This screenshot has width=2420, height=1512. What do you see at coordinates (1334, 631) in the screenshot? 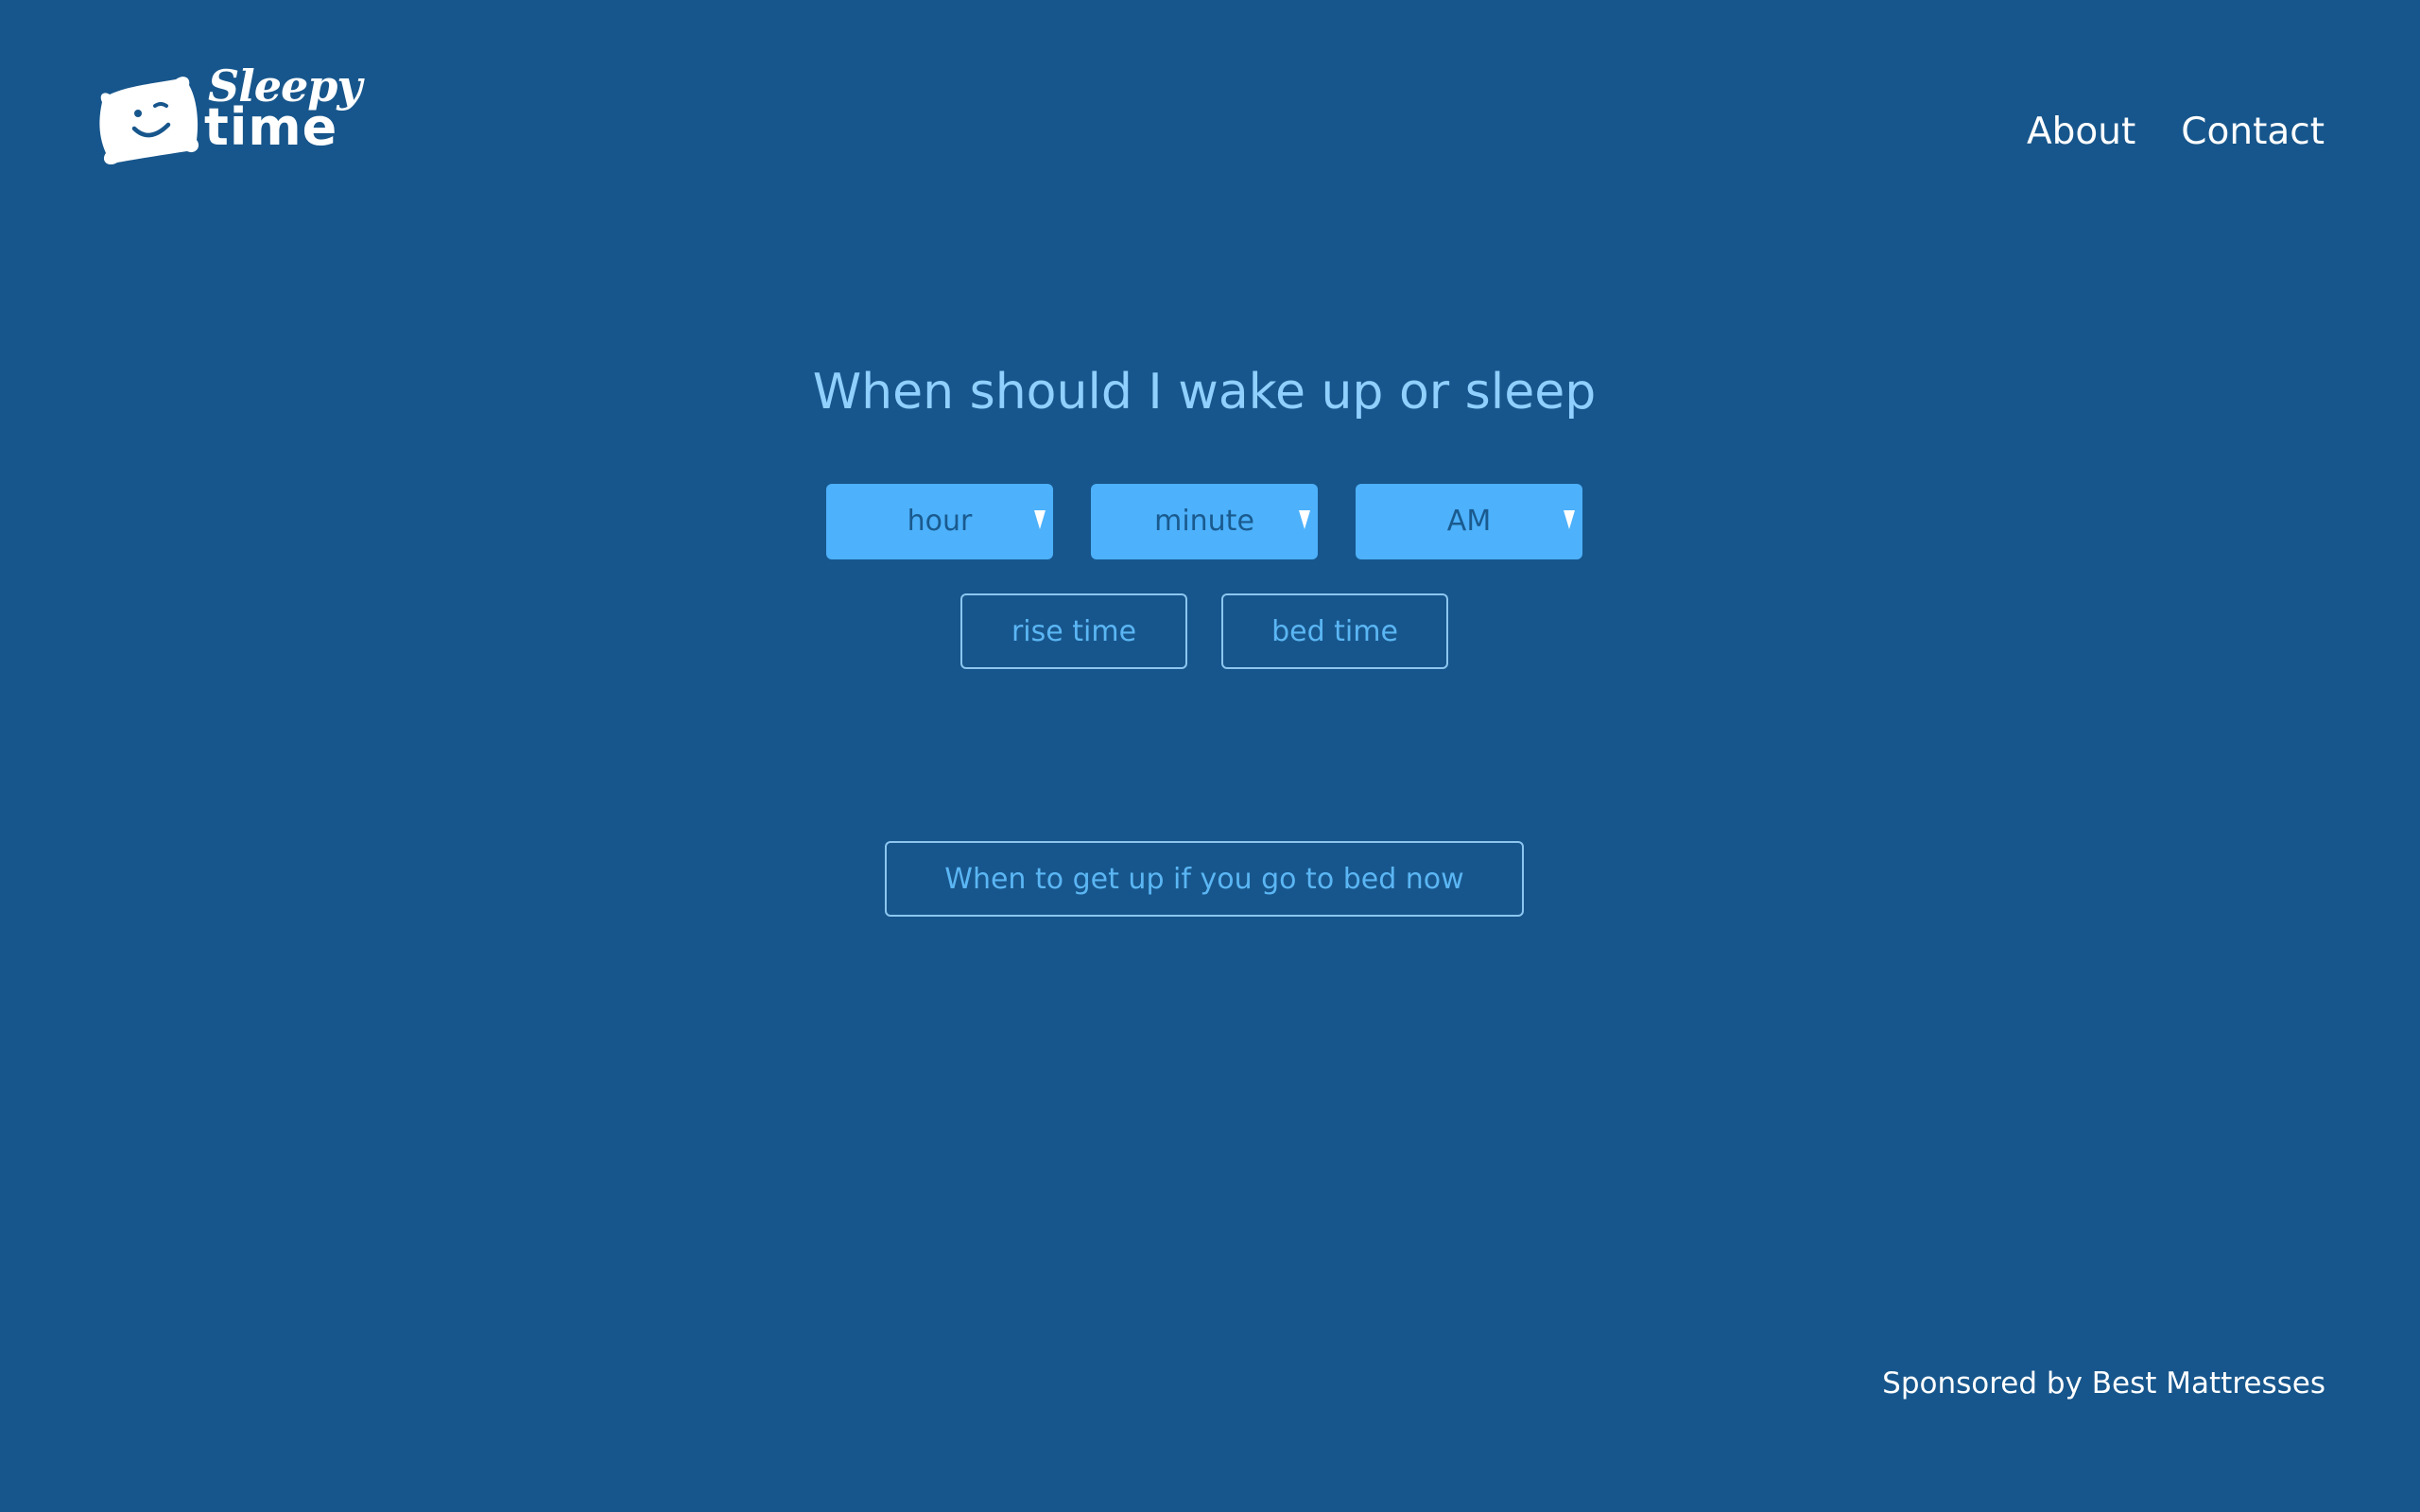
I see `bed-time-button: bed time` at bounding box center [1334, 631].